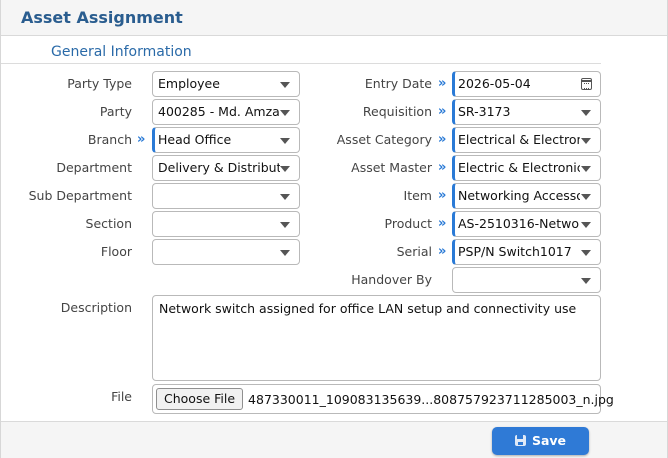 The width and height of the screenshot is (668, 458). I want to click on section-title: General Information, so click(121, 52).